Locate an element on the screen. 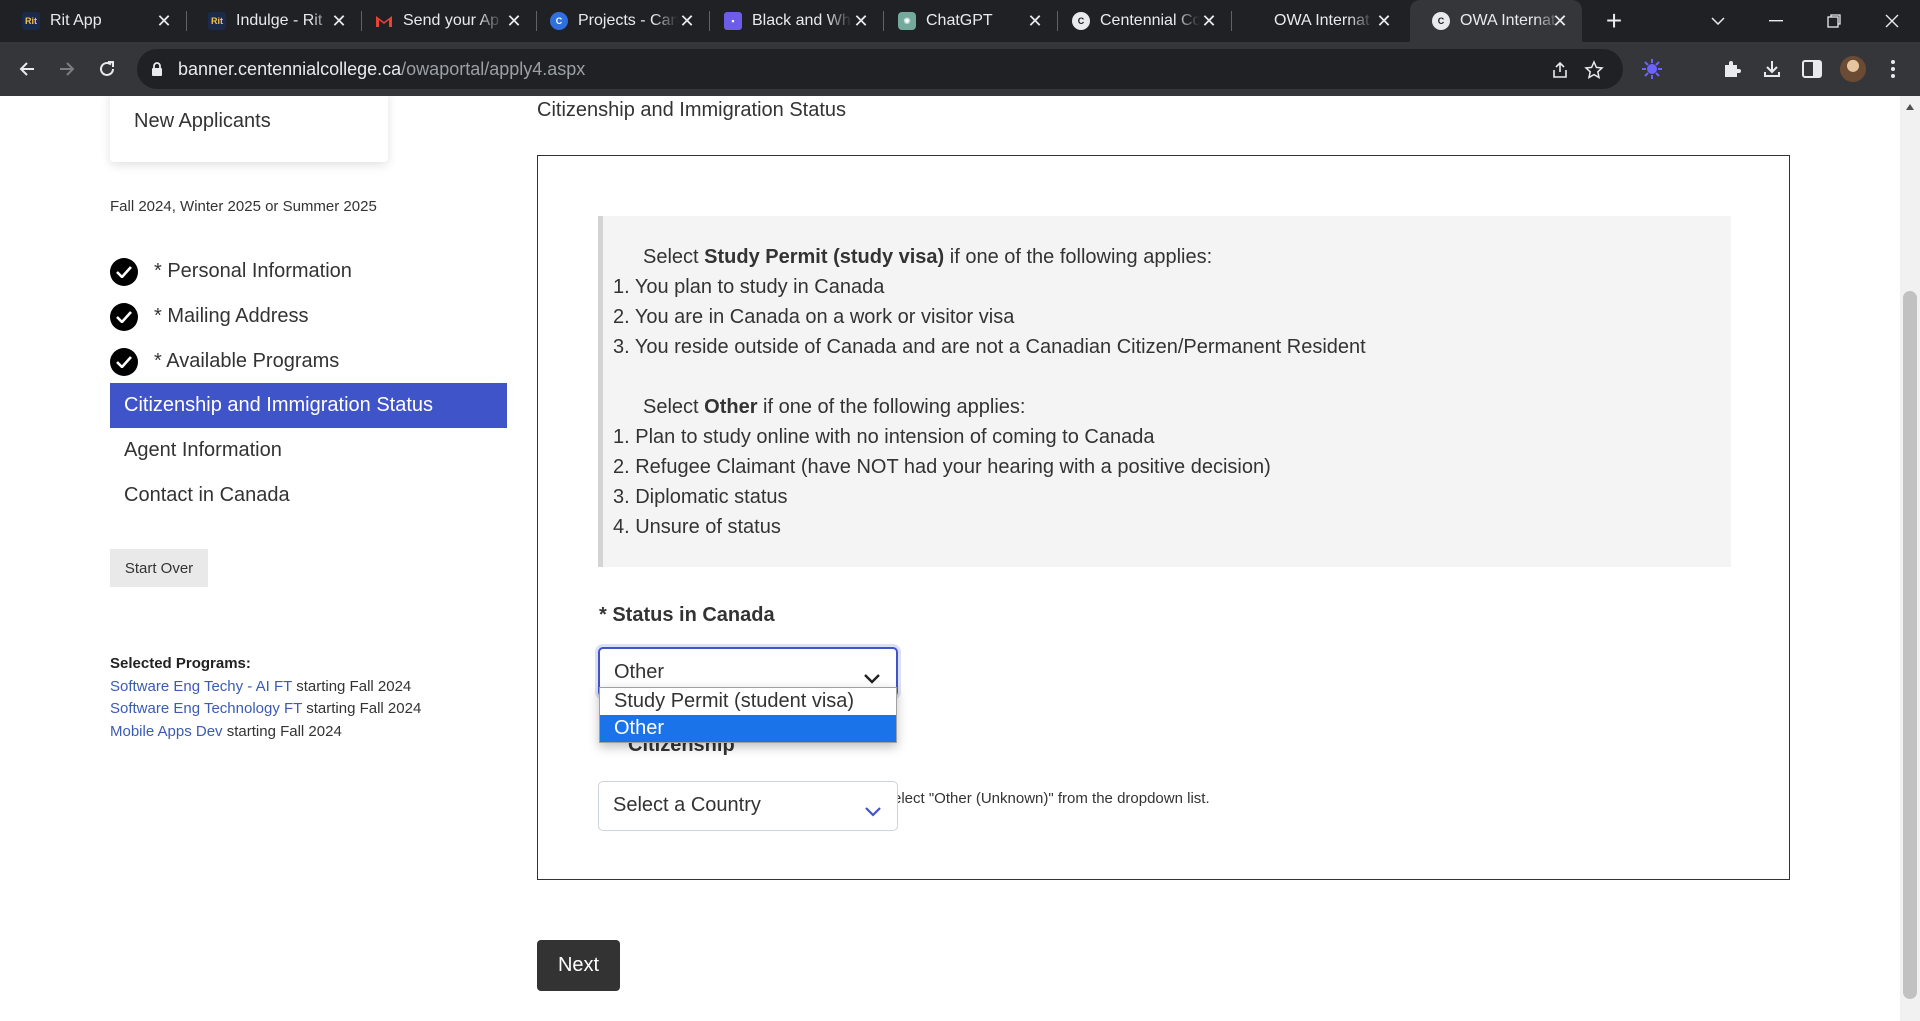  more-menu-icon is located at coordinates (1893, 69).